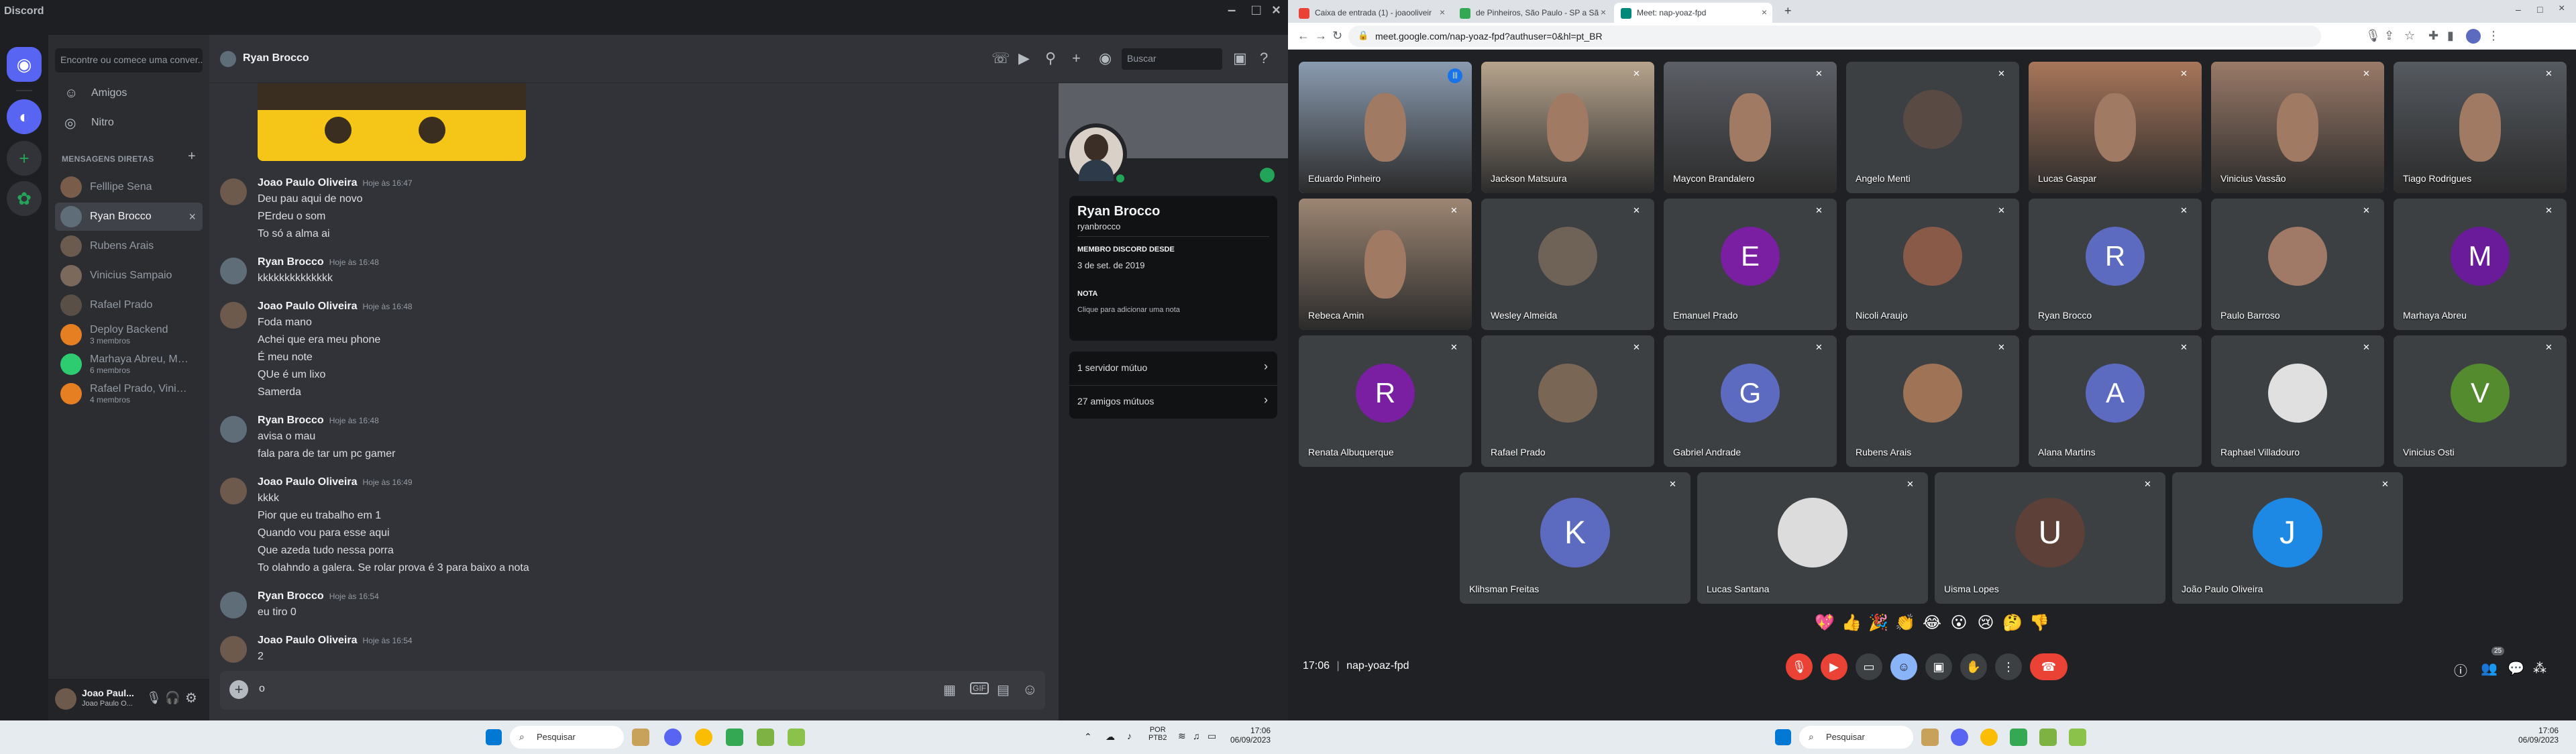 This screenshot has height=754, width=2576. I want to click on reaction-emoji: 💖, so click(1824, 623).